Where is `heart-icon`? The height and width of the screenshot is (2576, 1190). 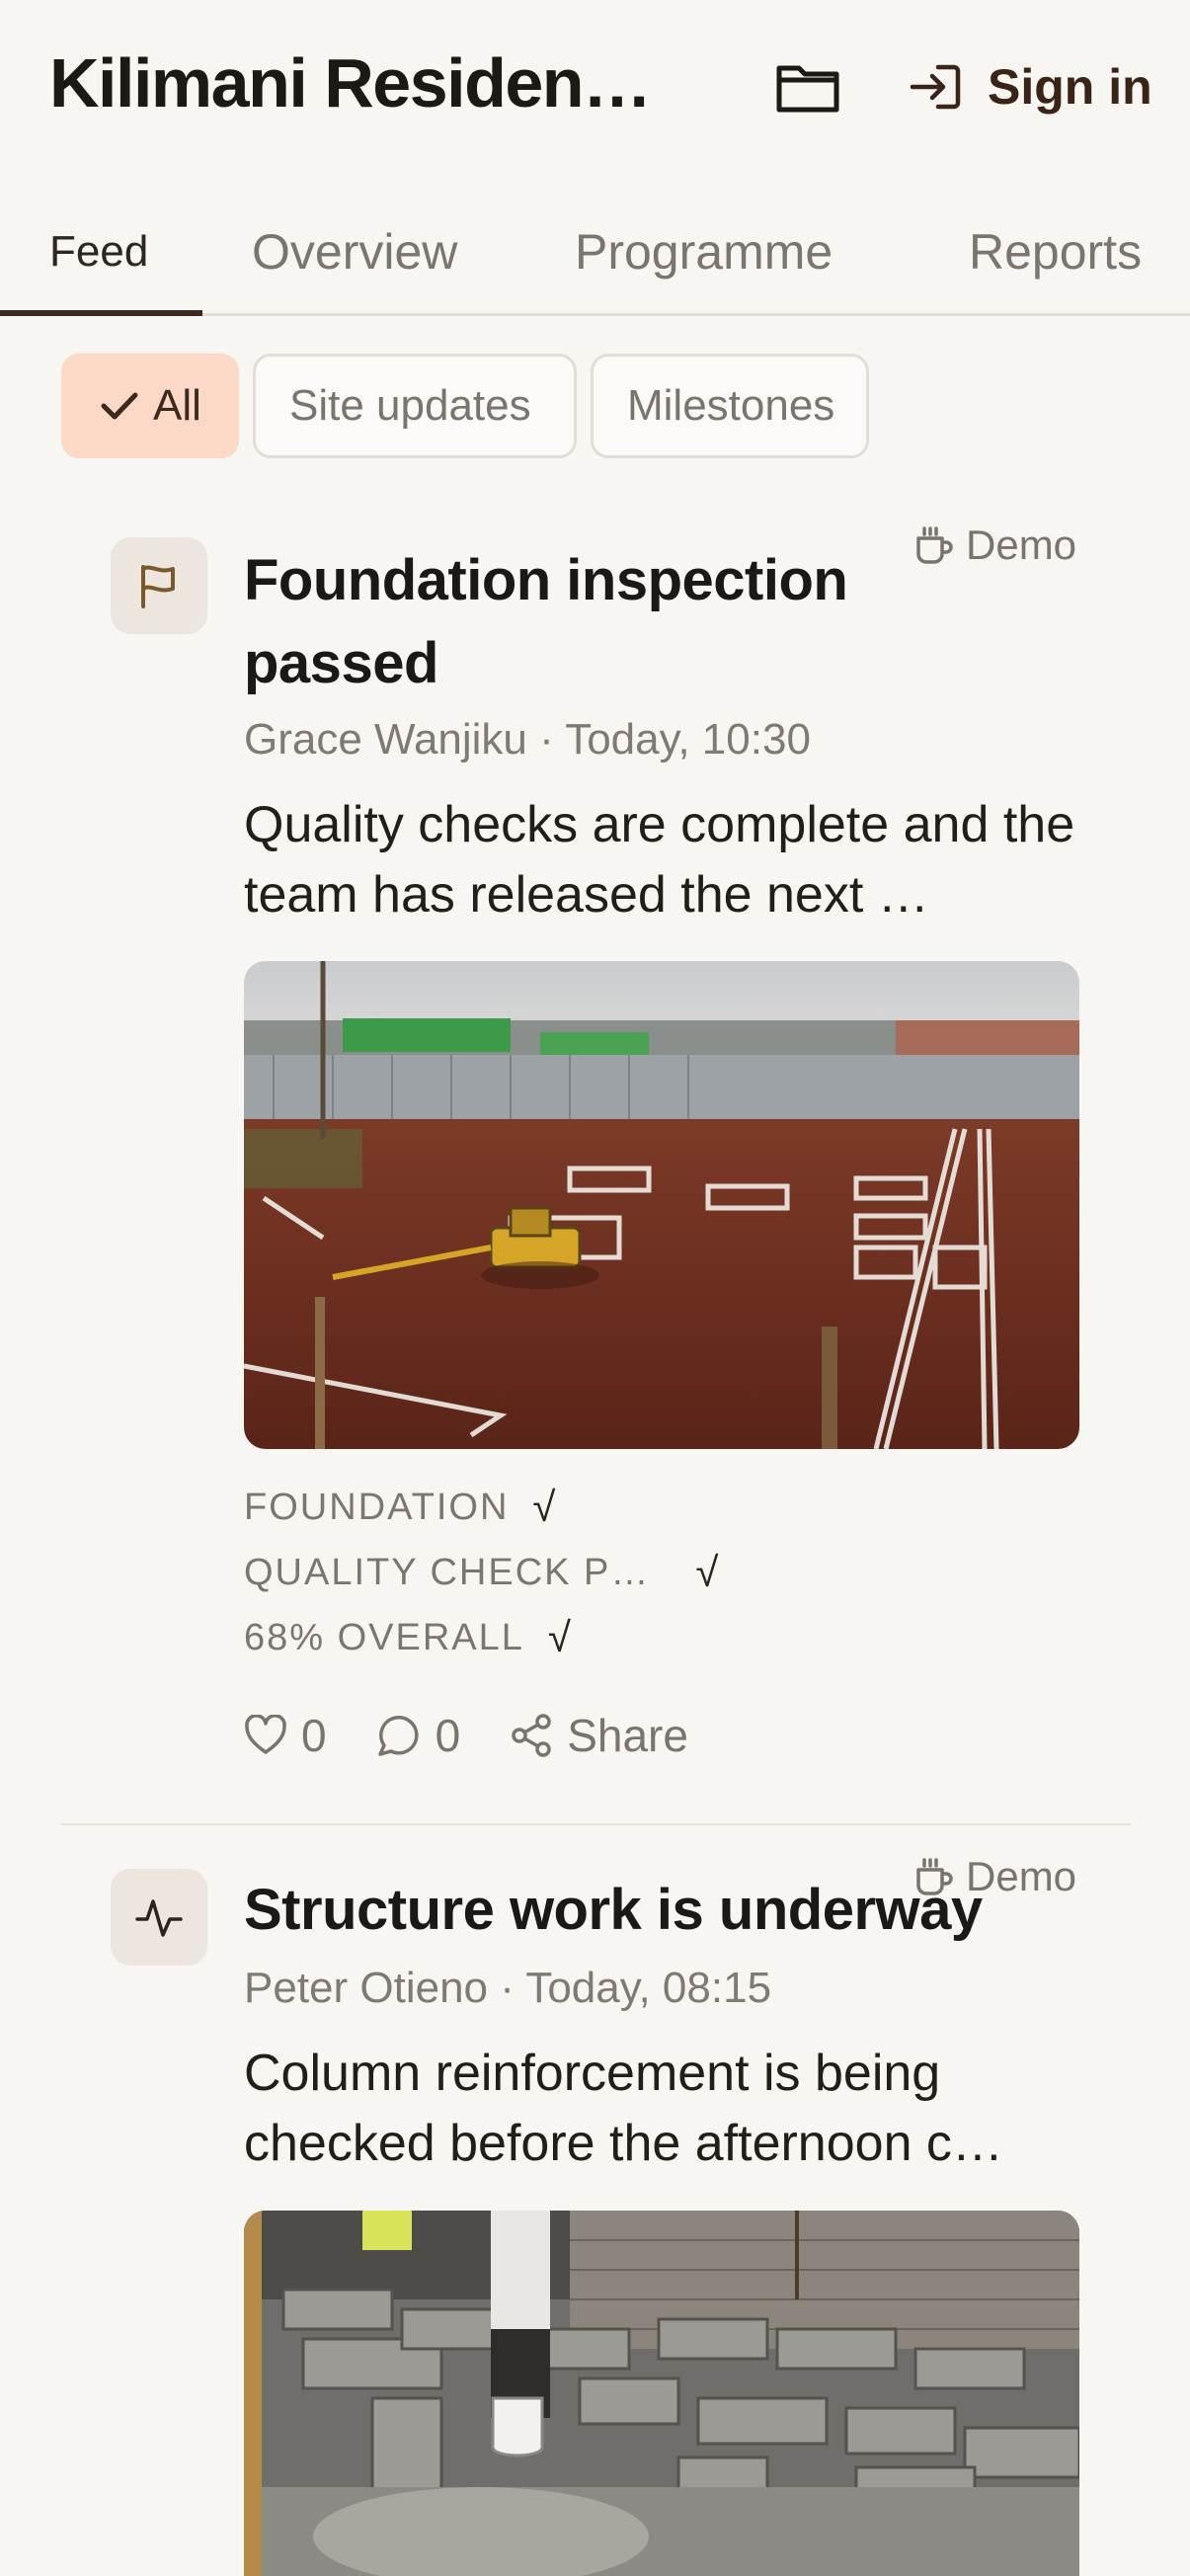
heart-icon is located at coordinates (265, 1734).